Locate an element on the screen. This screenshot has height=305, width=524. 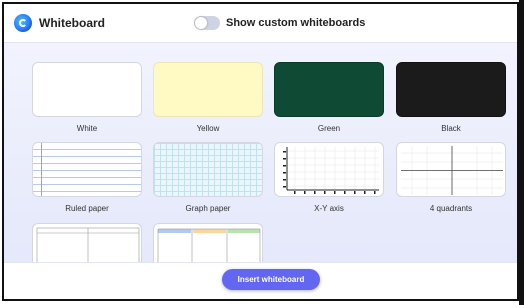
board-white is located at coordinates (87, 89).